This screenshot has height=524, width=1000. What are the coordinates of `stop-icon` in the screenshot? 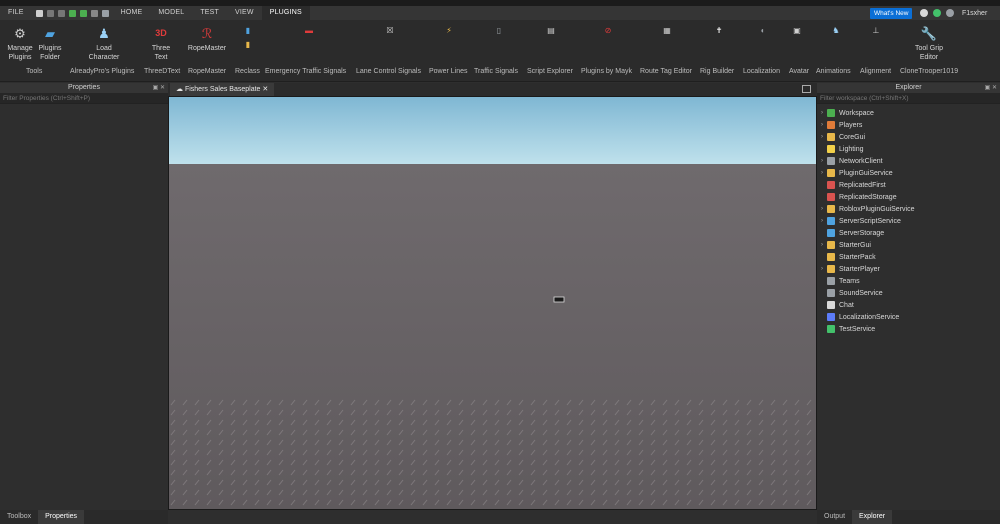 It's located at (94, 13).